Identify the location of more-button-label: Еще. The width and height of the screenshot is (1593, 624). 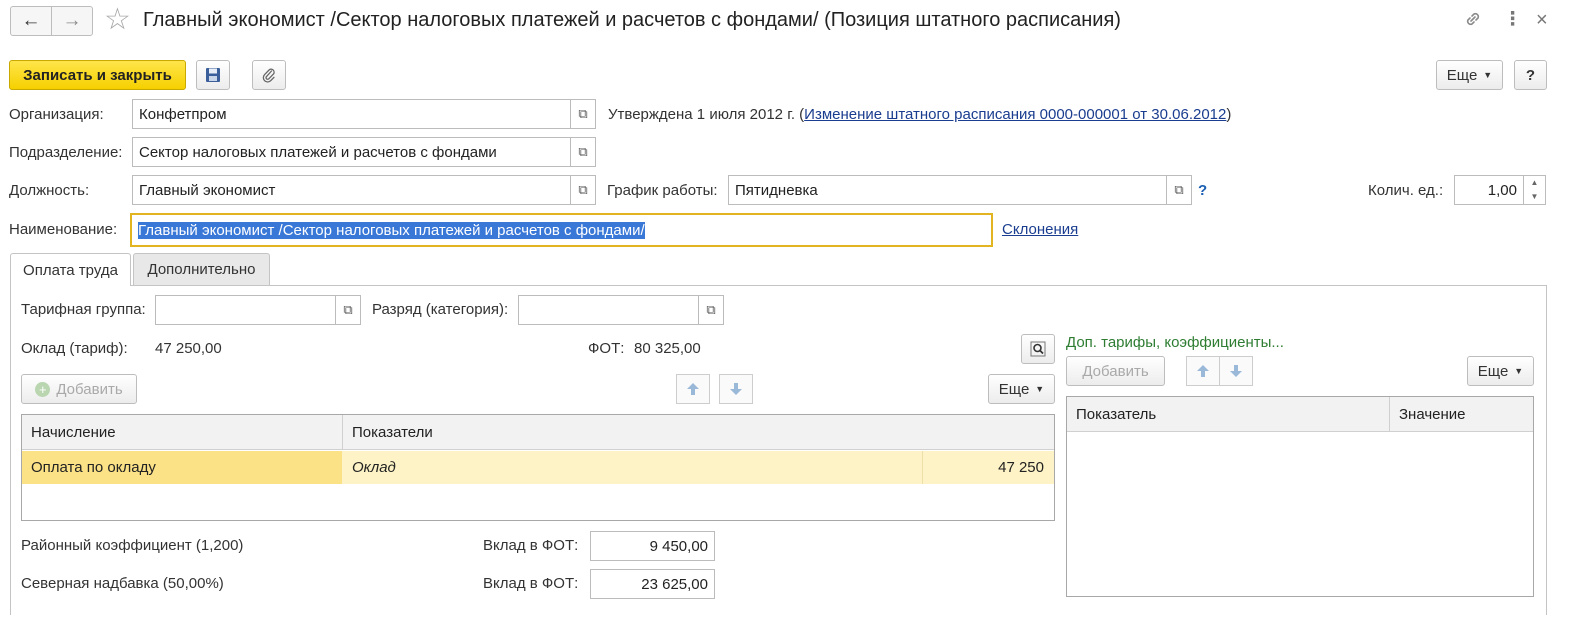
(1462, 75).